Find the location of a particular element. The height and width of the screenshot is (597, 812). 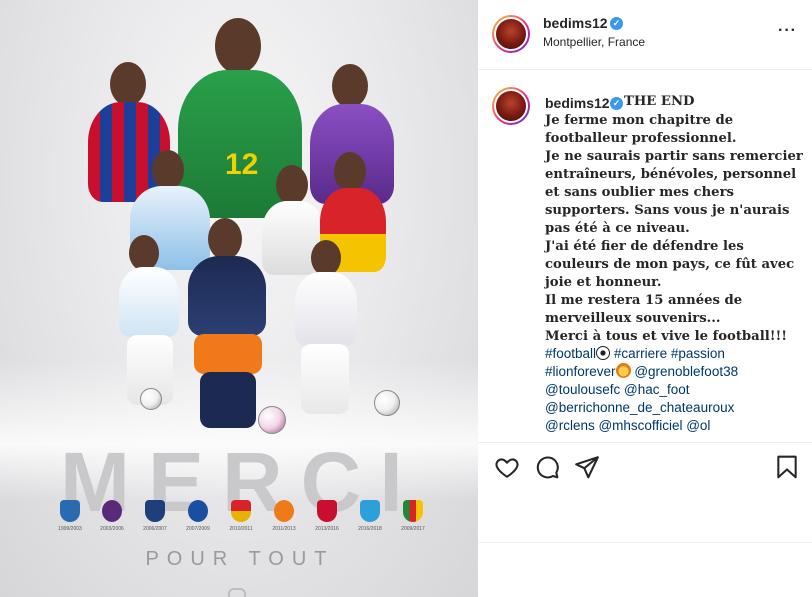

mention-link: @rclens @mhscofficiel @ol is located at coordinates (676, 426).